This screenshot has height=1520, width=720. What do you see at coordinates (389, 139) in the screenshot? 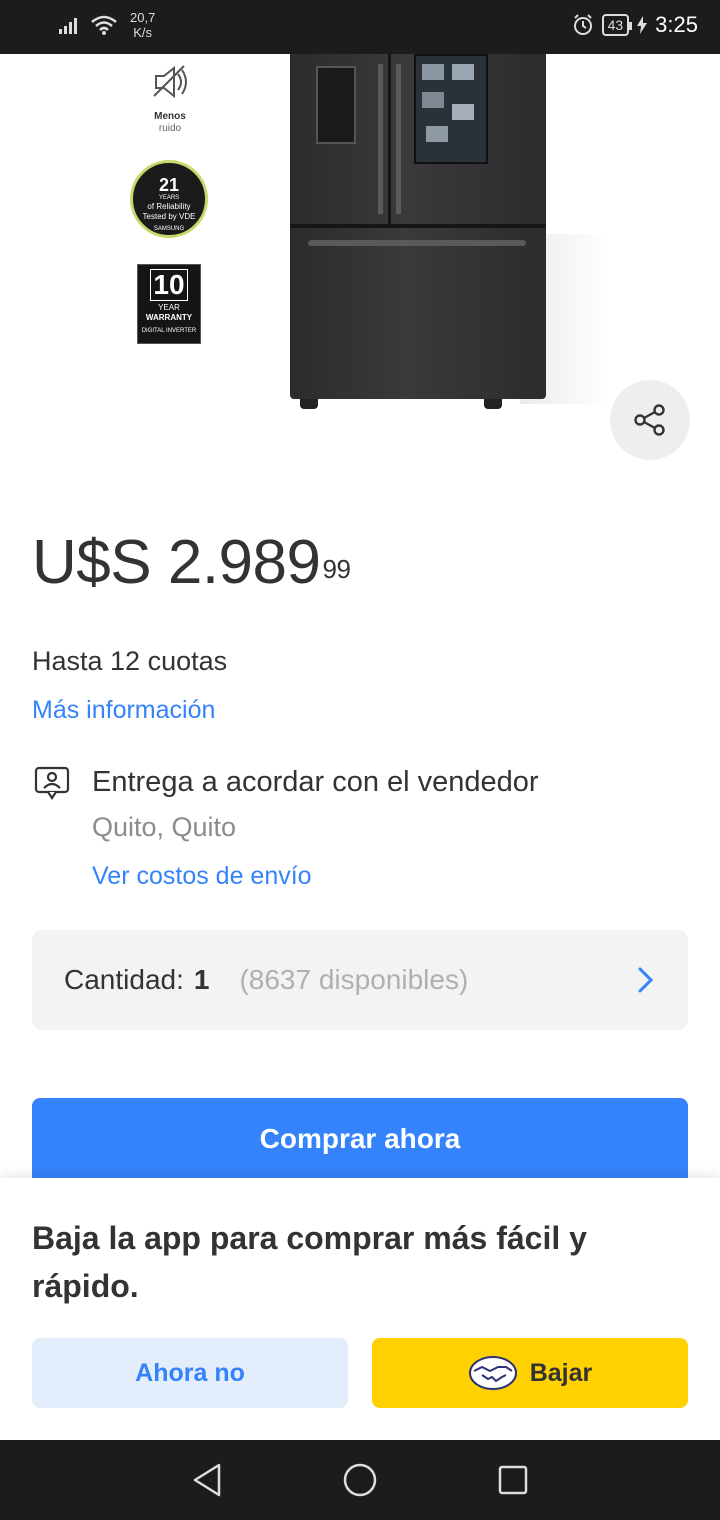
I see `door-split` at bounding box center [389, 139].